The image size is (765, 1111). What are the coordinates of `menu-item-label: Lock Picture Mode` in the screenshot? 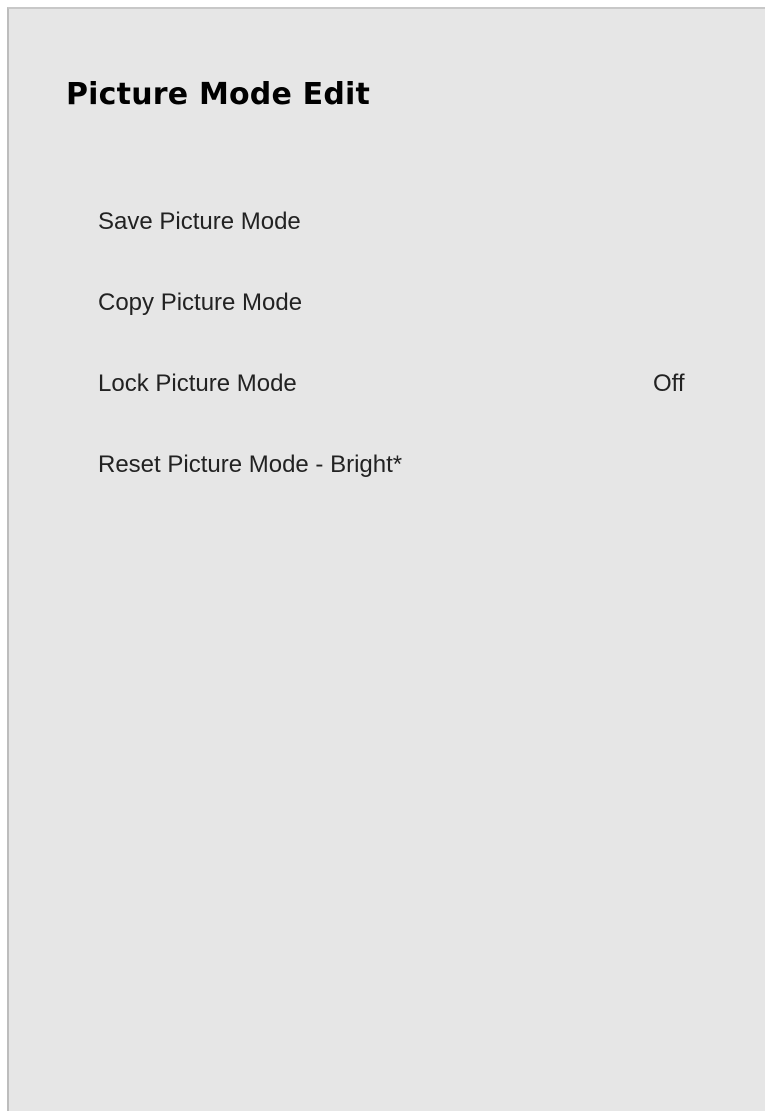 It's located at (197, 383).